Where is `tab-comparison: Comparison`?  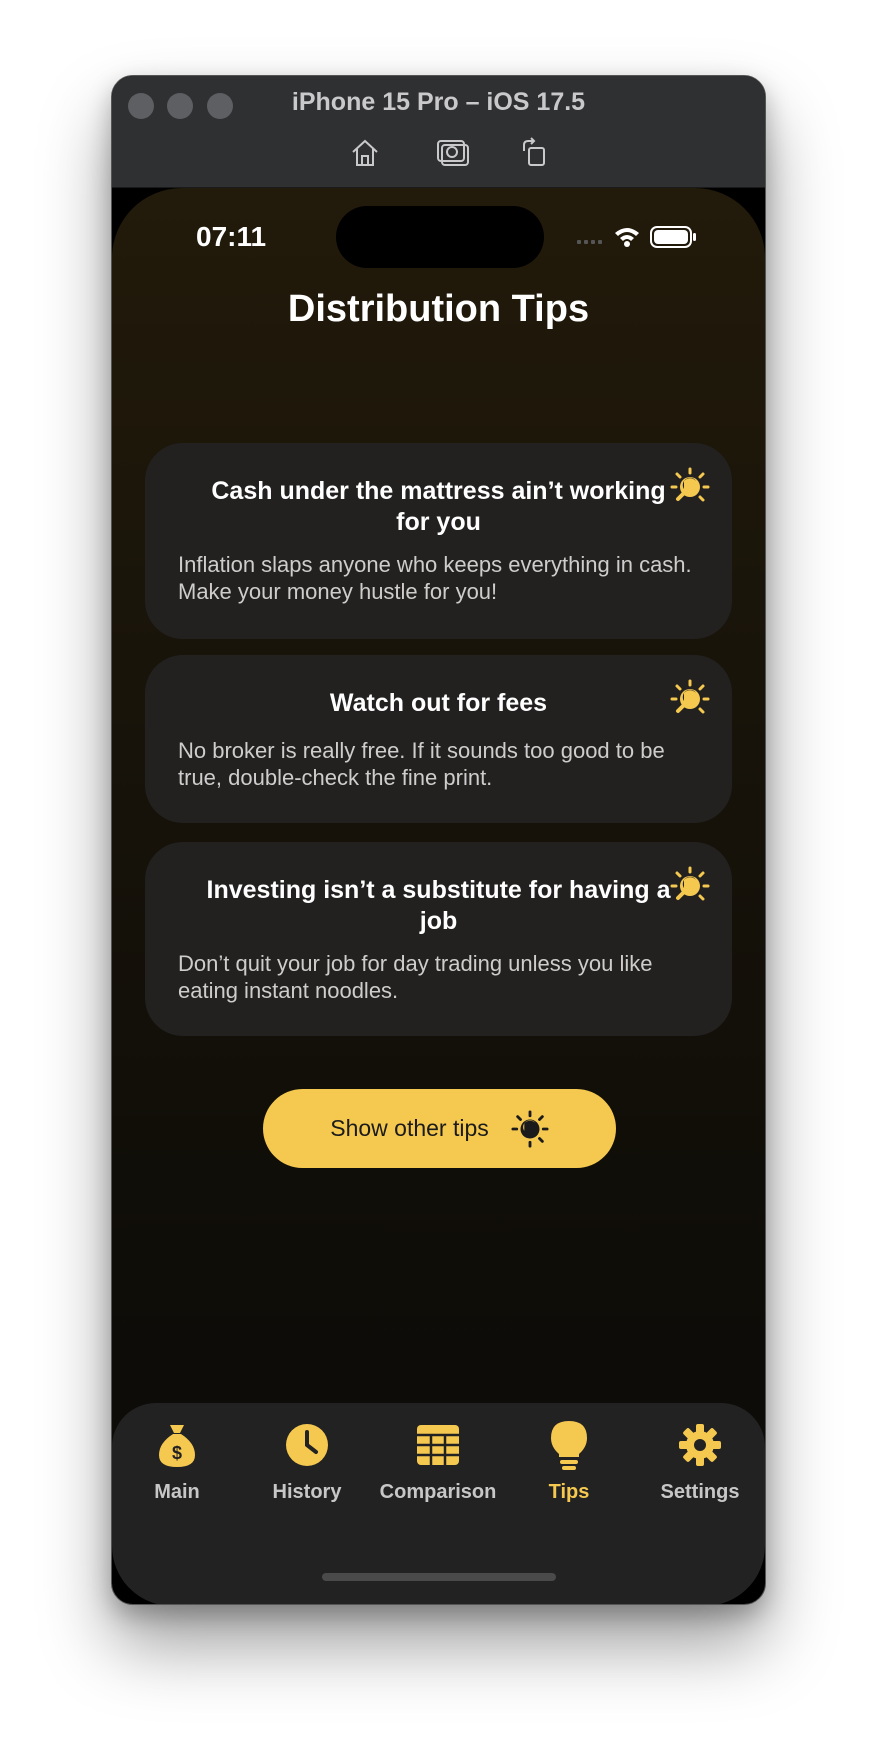
tab-comparison: Comparison is located at coordinates (438, 1471).